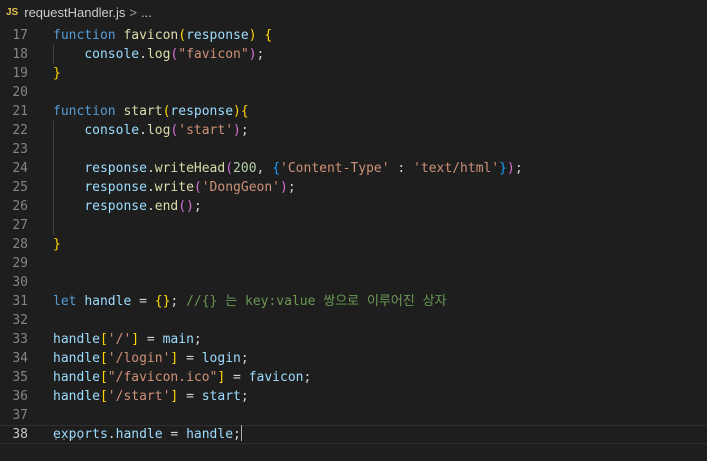  I want to click on code-line: 27, so click(353, 225).